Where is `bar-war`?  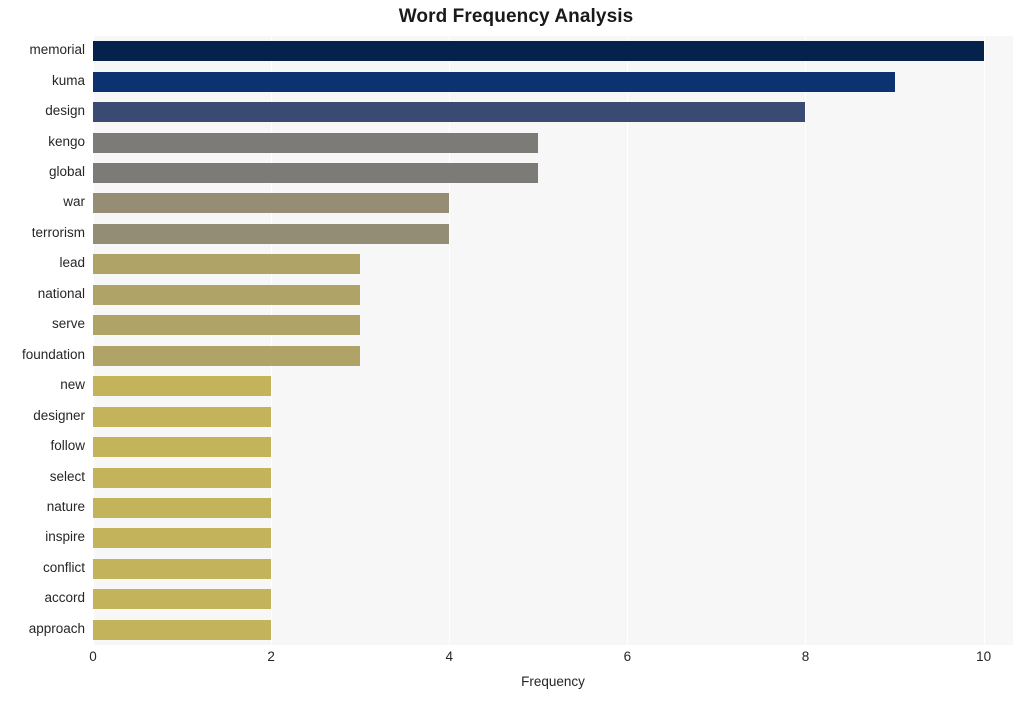 bar-war is located at coordinates (271, 203).